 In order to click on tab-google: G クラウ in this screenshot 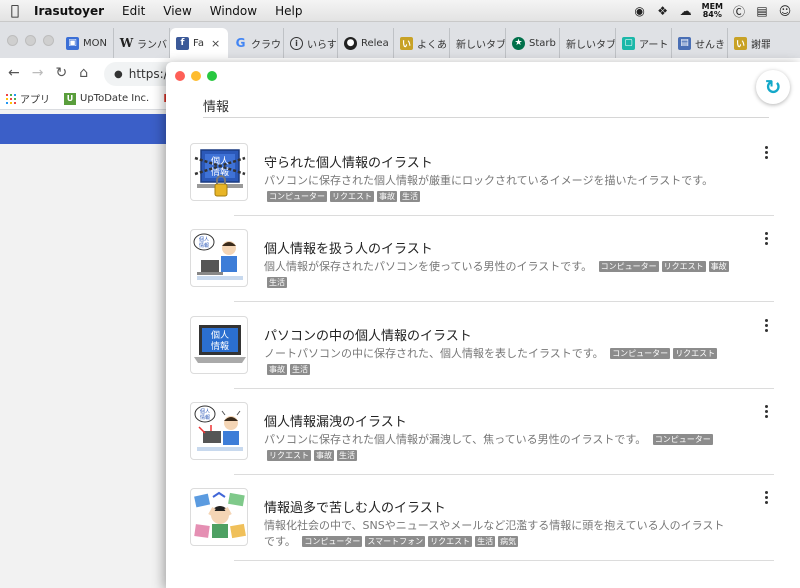, I will do `click(256, 43)`.